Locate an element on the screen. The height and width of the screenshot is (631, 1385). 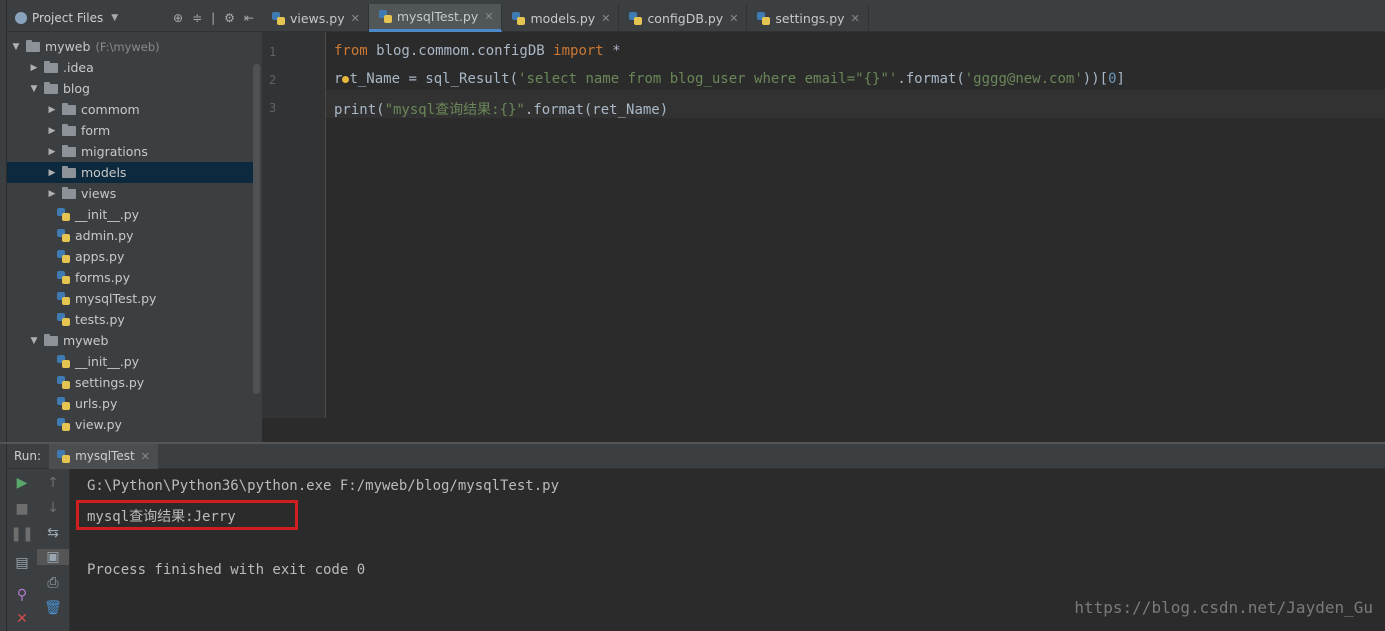
tree-item-label: commom is located at coordinates (110, 109).